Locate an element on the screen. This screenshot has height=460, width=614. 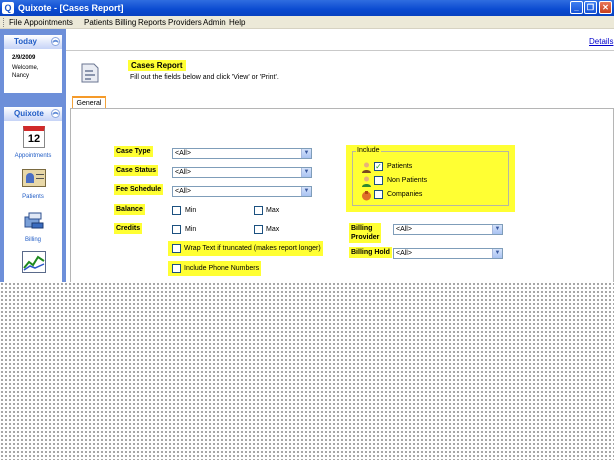
billing-hold-value: <All> is located at coordinates (404, 253).